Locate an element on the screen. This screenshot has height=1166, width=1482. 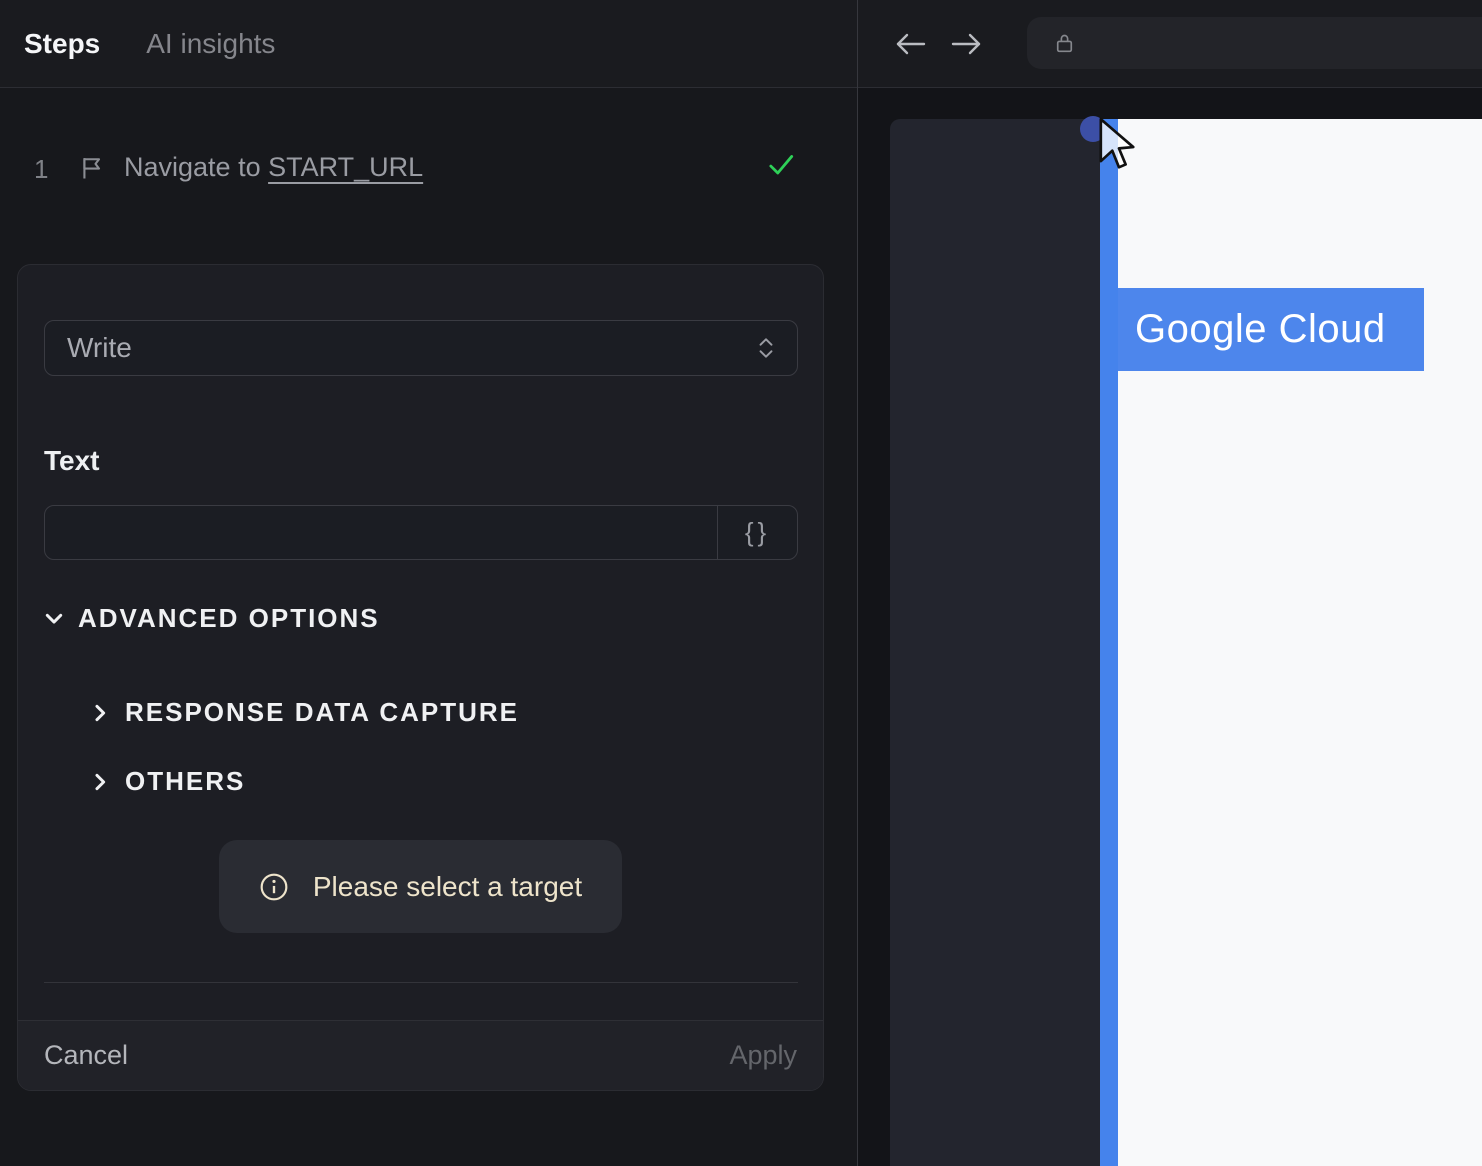
text-field-label: Text is located at coordinates (72, 460).